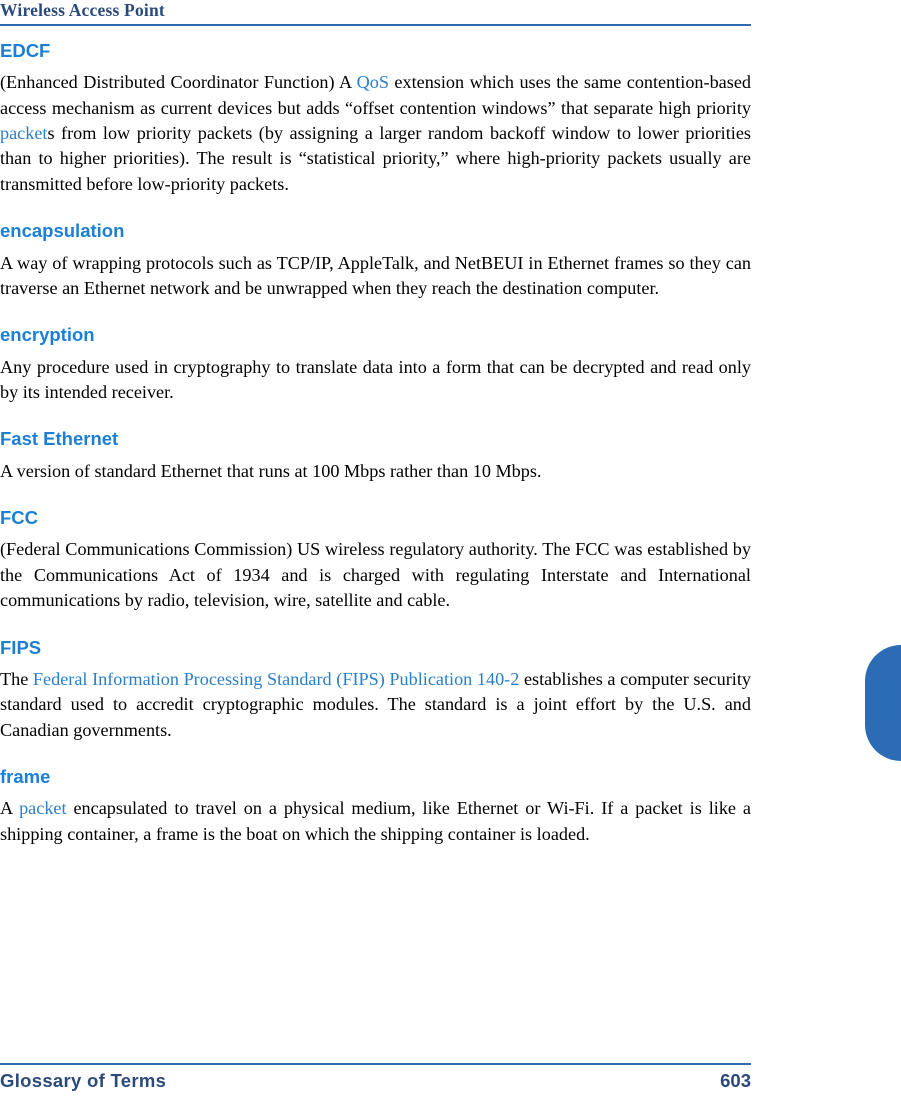 This screenshot has width=901, height=1114. Describe the element at coordinates (47, 335) in the screenshot. I see `glossary-term: encryption` at that location.